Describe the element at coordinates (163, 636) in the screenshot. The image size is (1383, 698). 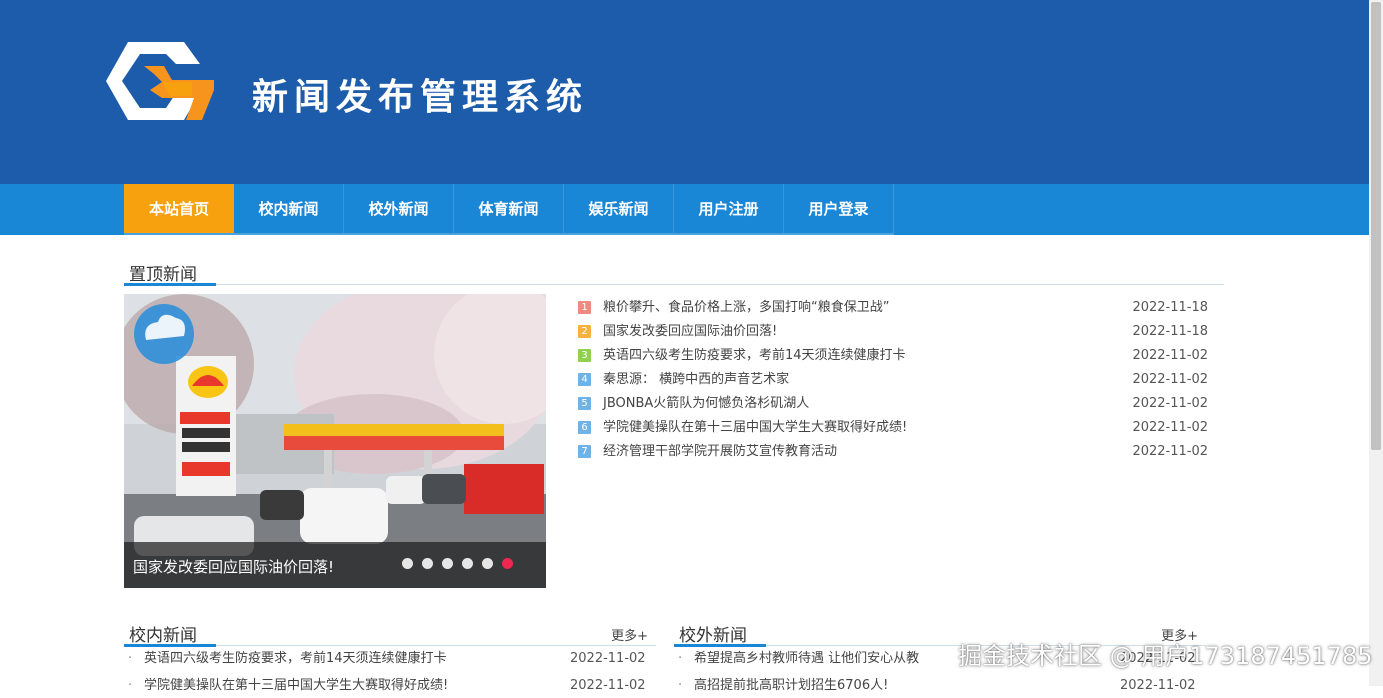
I see `campus-section-title: 校内新闻` at that location.